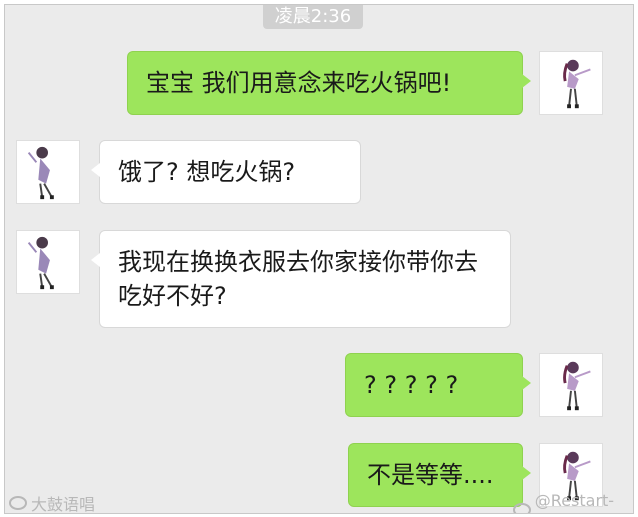 Image resolution: width=638 pixels, height=517 pixels. I want to click on message-text: ? ? ? ? ?, so click(411, 385).